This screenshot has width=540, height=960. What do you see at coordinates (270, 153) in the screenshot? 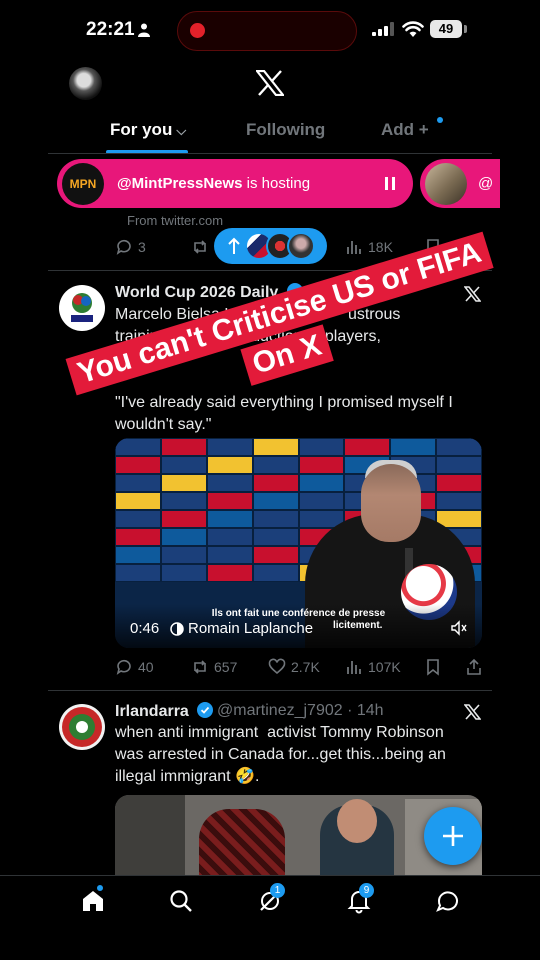
I see `header-divider` at bounding box center [270, 153].